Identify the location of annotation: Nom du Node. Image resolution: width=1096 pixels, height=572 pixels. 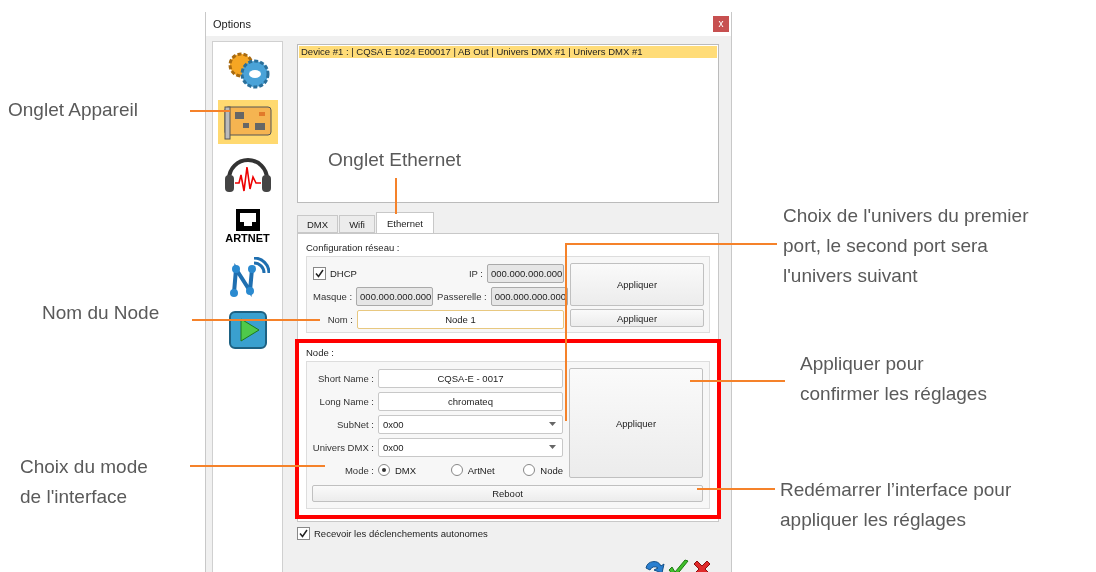
(101, 313).